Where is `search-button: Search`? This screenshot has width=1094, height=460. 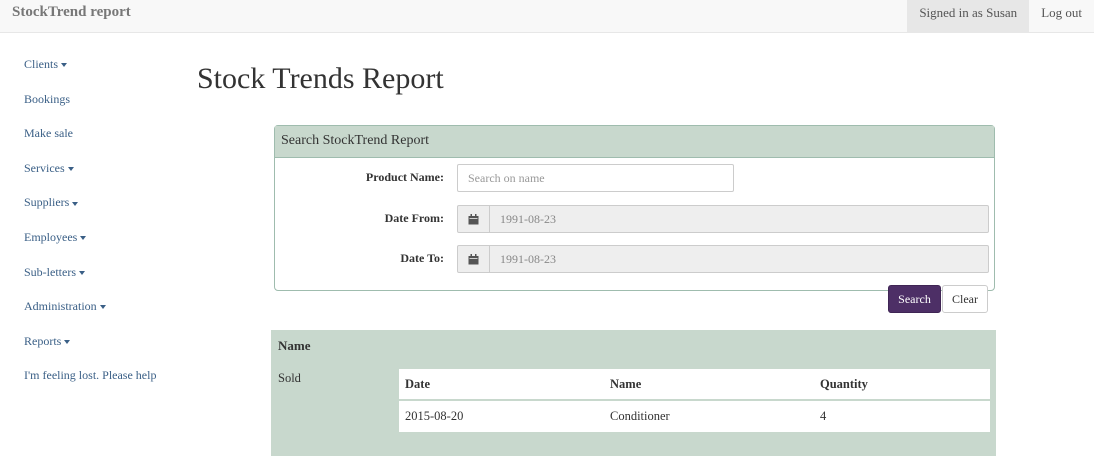
search-button: Search is located at coordinates (914, 299).